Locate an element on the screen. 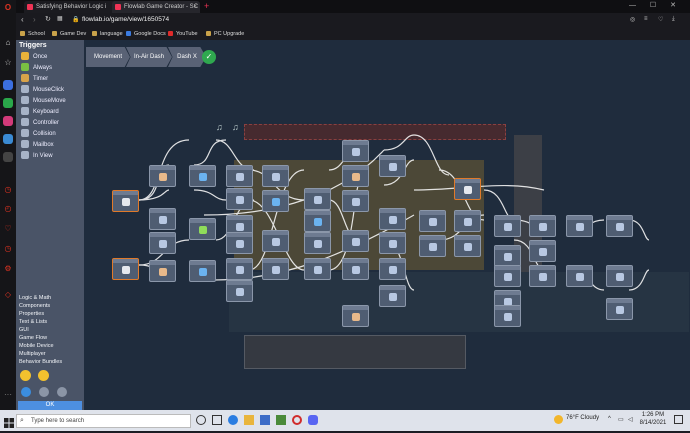 The height and width of the screenshot is (433, 690). zoom-out-icon is located at coordinates (43, 375).